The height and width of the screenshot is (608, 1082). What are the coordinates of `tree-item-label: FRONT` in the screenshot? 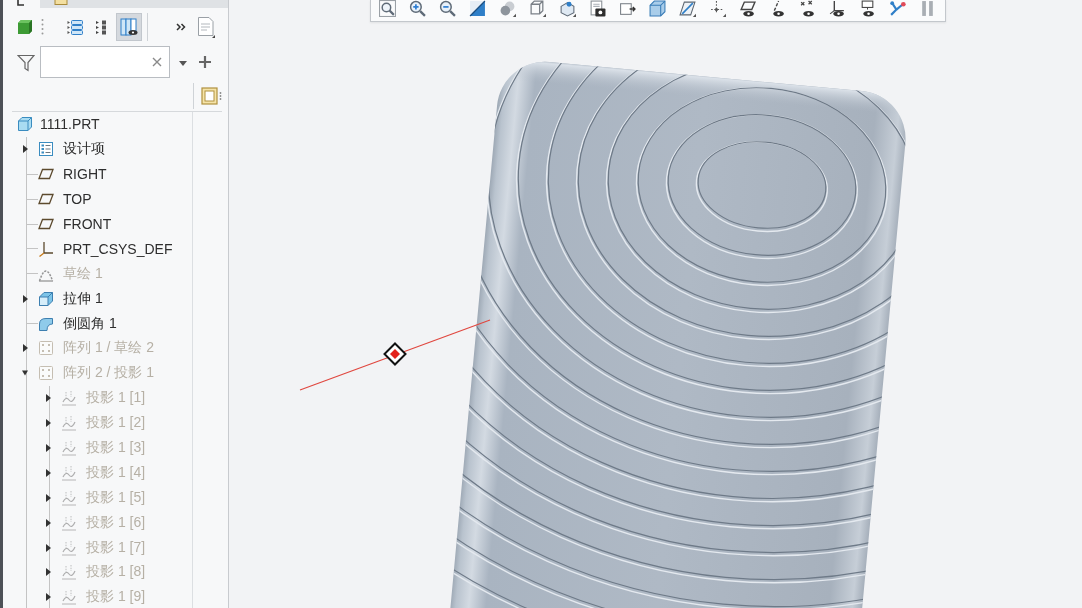 It's located at (87, 224).